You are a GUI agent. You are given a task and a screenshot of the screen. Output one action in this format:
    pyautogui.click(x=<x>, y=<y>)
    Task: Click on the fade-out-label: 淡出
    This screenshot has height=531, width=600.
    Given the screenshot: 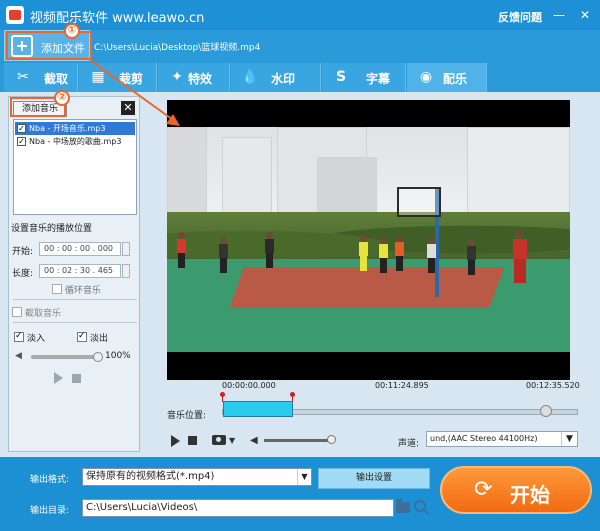 What is the action you would take?
    pyautogui.click(x=99, y=339)
    